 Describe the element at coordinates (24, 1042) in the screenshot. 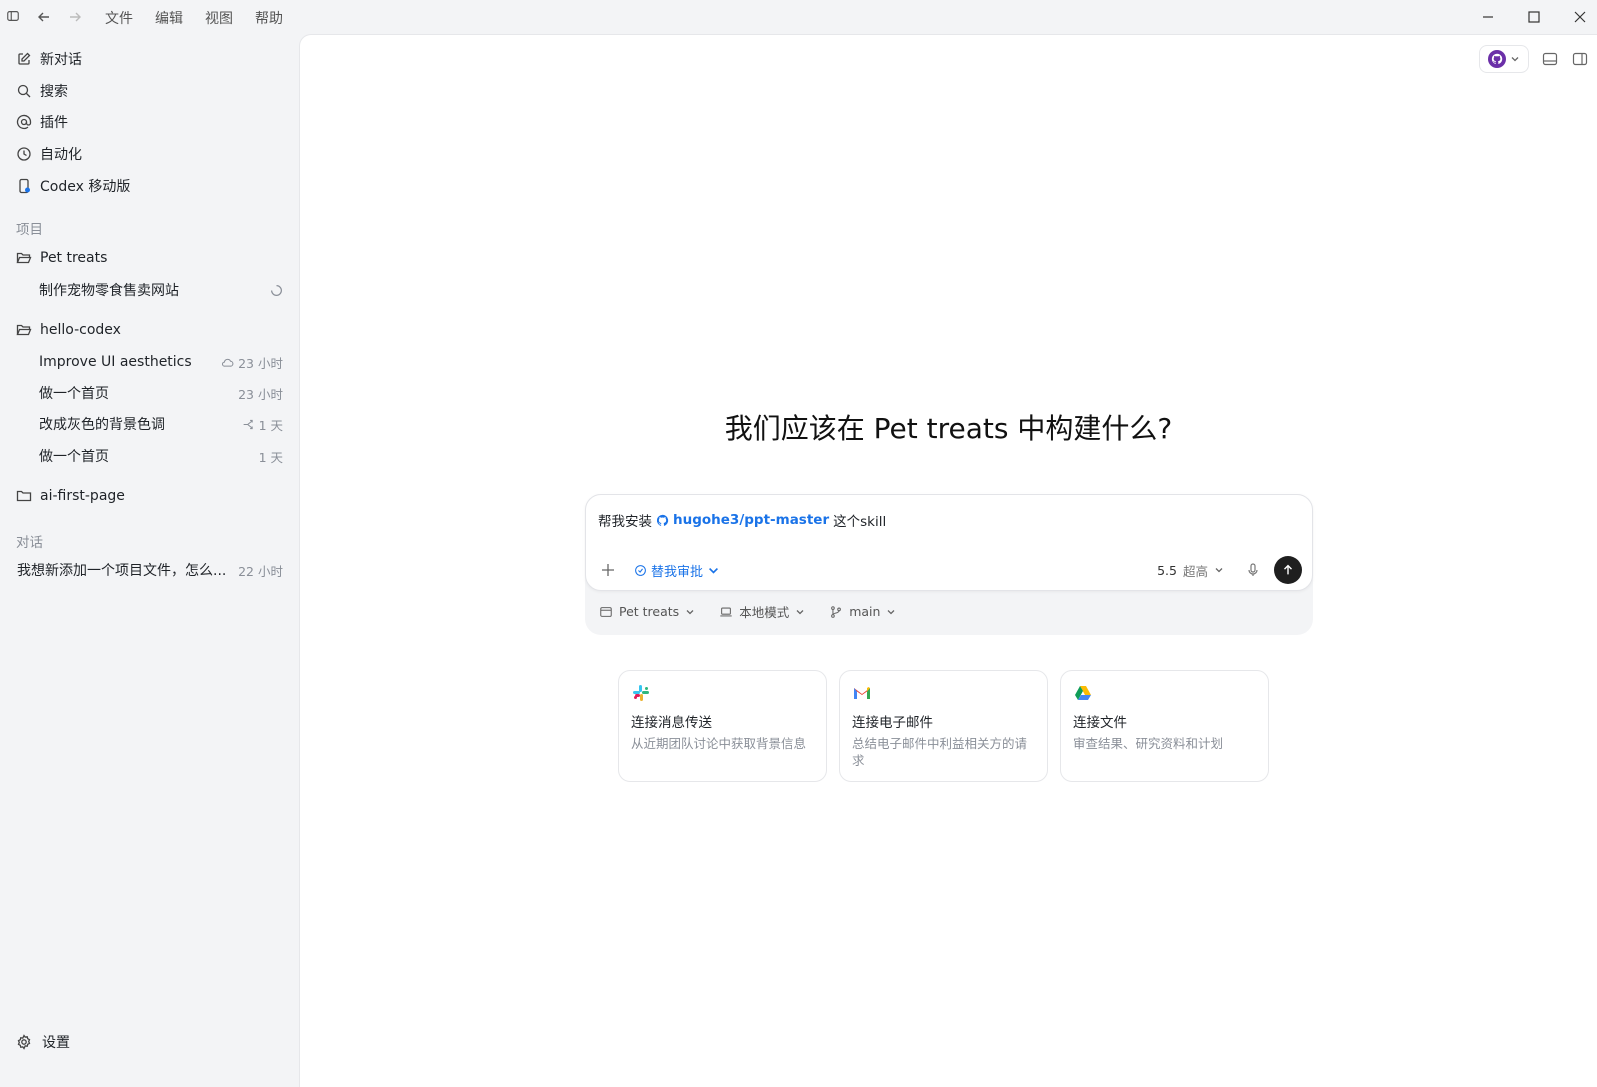

I see `gear-icon` at that location.